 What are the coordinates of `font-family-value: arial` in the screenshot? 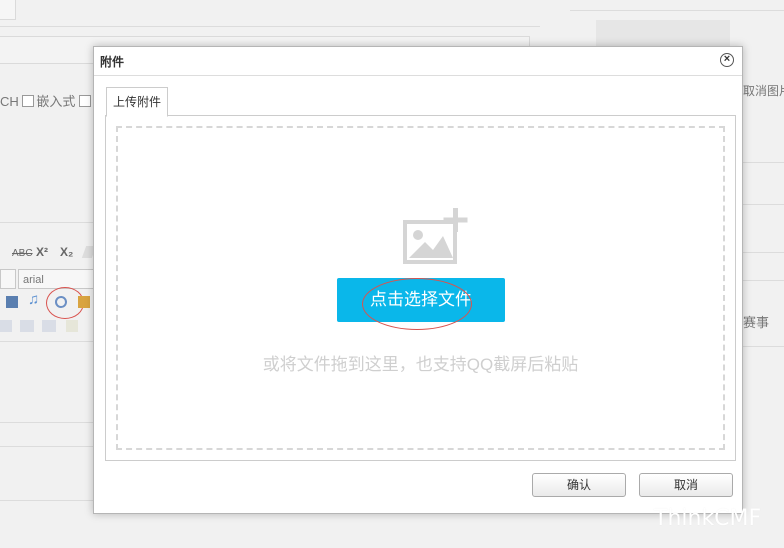 It's located at (33, 280).